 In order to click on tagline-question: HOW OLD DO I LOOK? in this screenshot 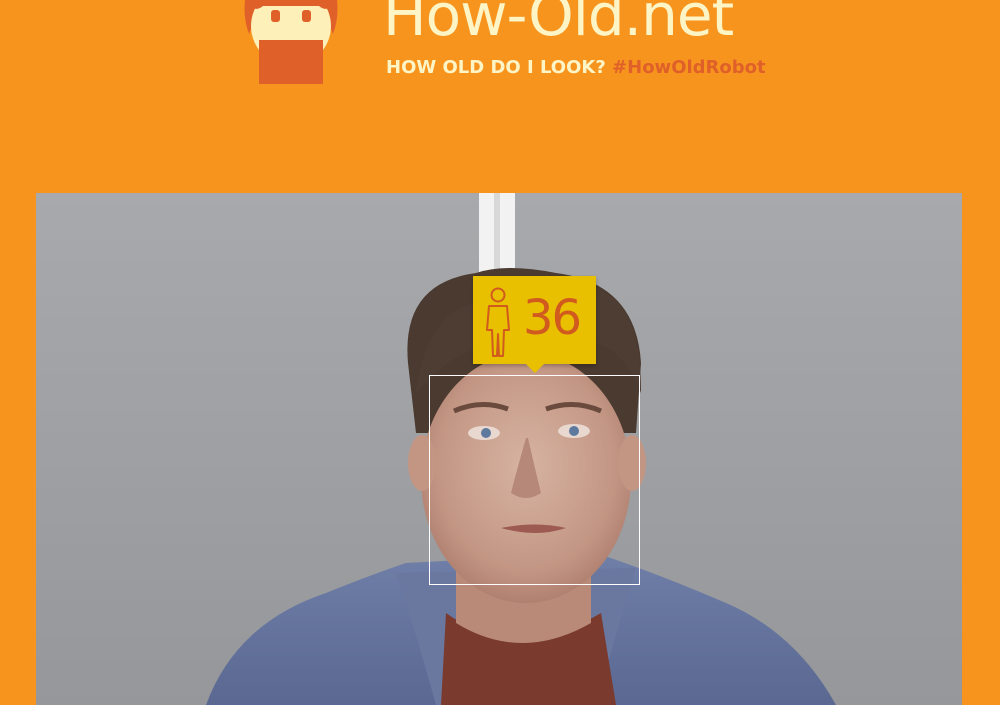, I will do `click(496, 67)`.